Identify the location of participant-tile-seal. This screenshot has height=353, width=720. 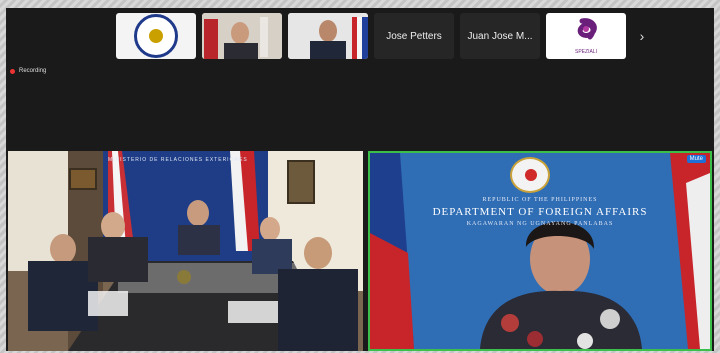
(156, 36).